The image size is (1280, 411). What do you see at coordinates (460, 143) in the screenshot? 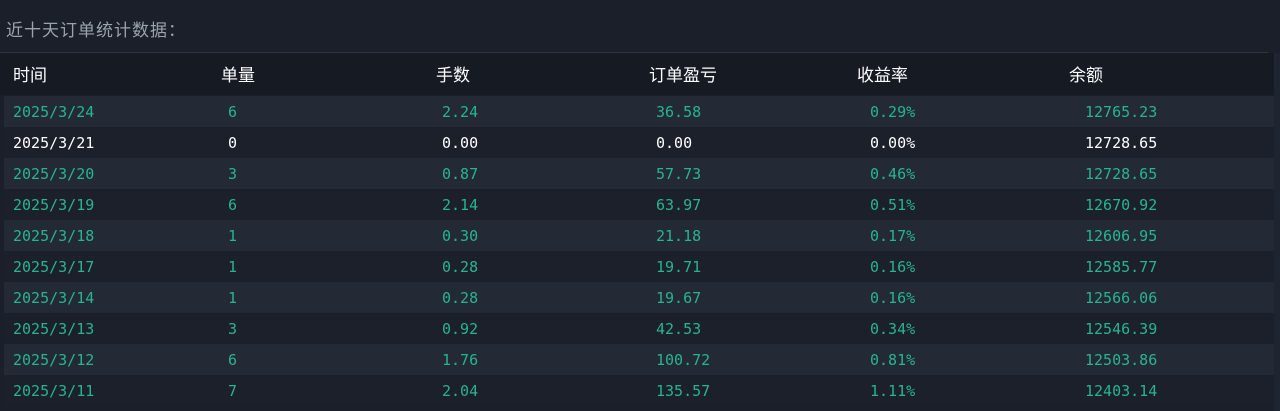
I see `lots-cell: 0.00` at bounding box center [460, 143].